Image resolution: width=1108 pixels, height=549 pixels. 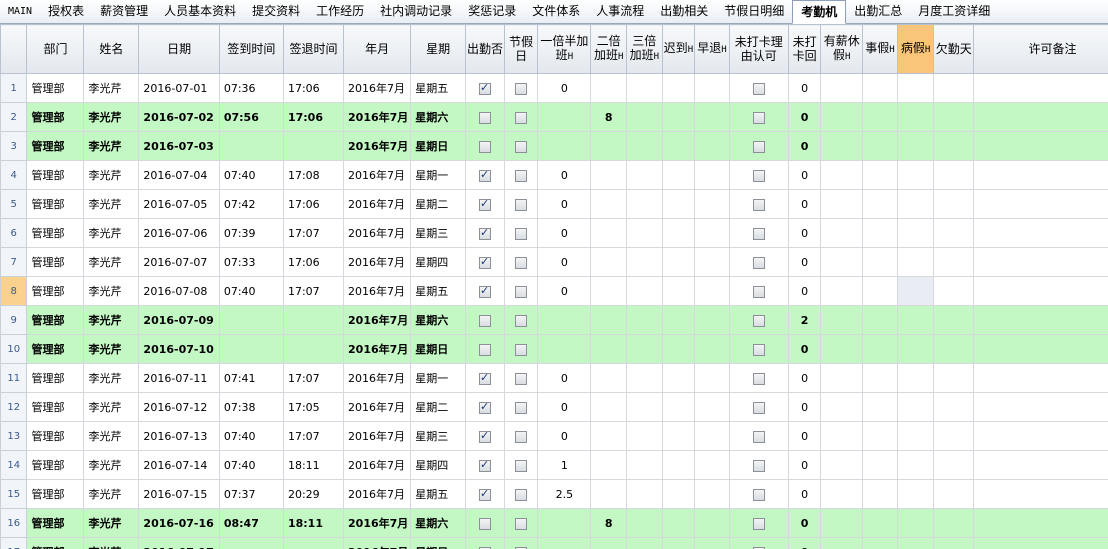 What do you see at coordinates (14, 262) in the screenshot?
I see `row-number: 7` at bounding box center [14, 262].